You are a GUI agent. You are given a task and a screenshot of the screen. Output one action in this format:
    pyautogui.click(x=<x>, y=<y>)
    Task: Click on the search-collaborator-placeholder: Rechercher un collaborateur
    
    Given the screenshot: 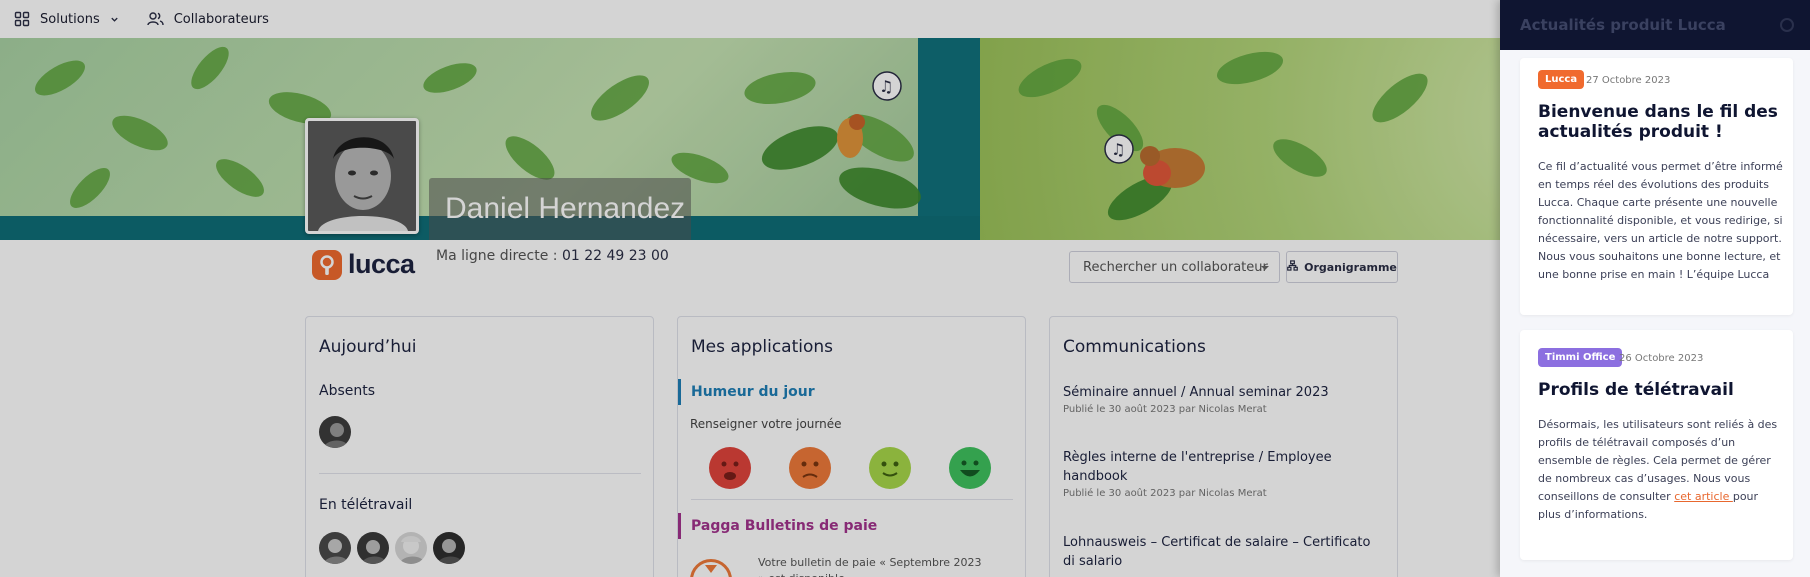 What is the action you would take?
    pyautogui.click(x=1175, y=267)
    